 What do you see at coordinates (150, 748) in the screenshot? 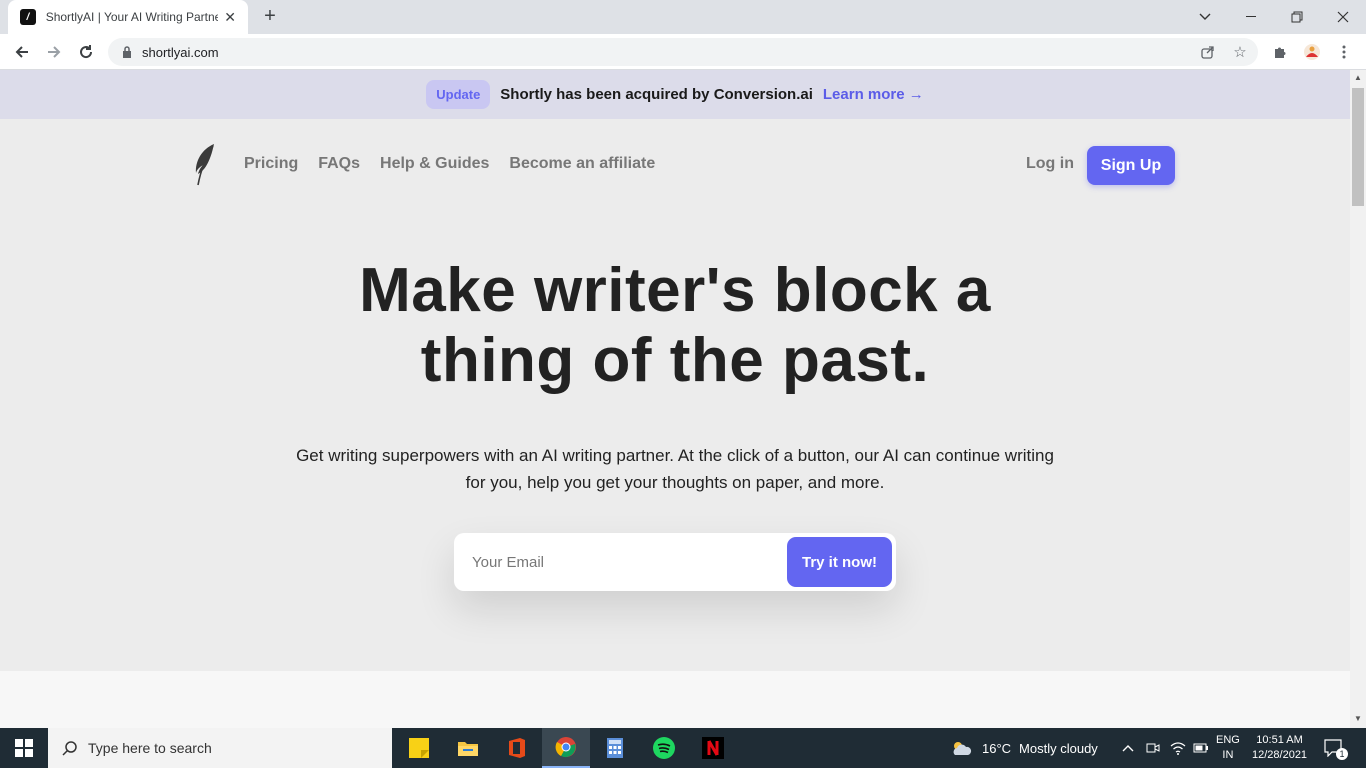
I see `taskbar-search-placeholder: Type here to search` at bounding box center [150, 748].